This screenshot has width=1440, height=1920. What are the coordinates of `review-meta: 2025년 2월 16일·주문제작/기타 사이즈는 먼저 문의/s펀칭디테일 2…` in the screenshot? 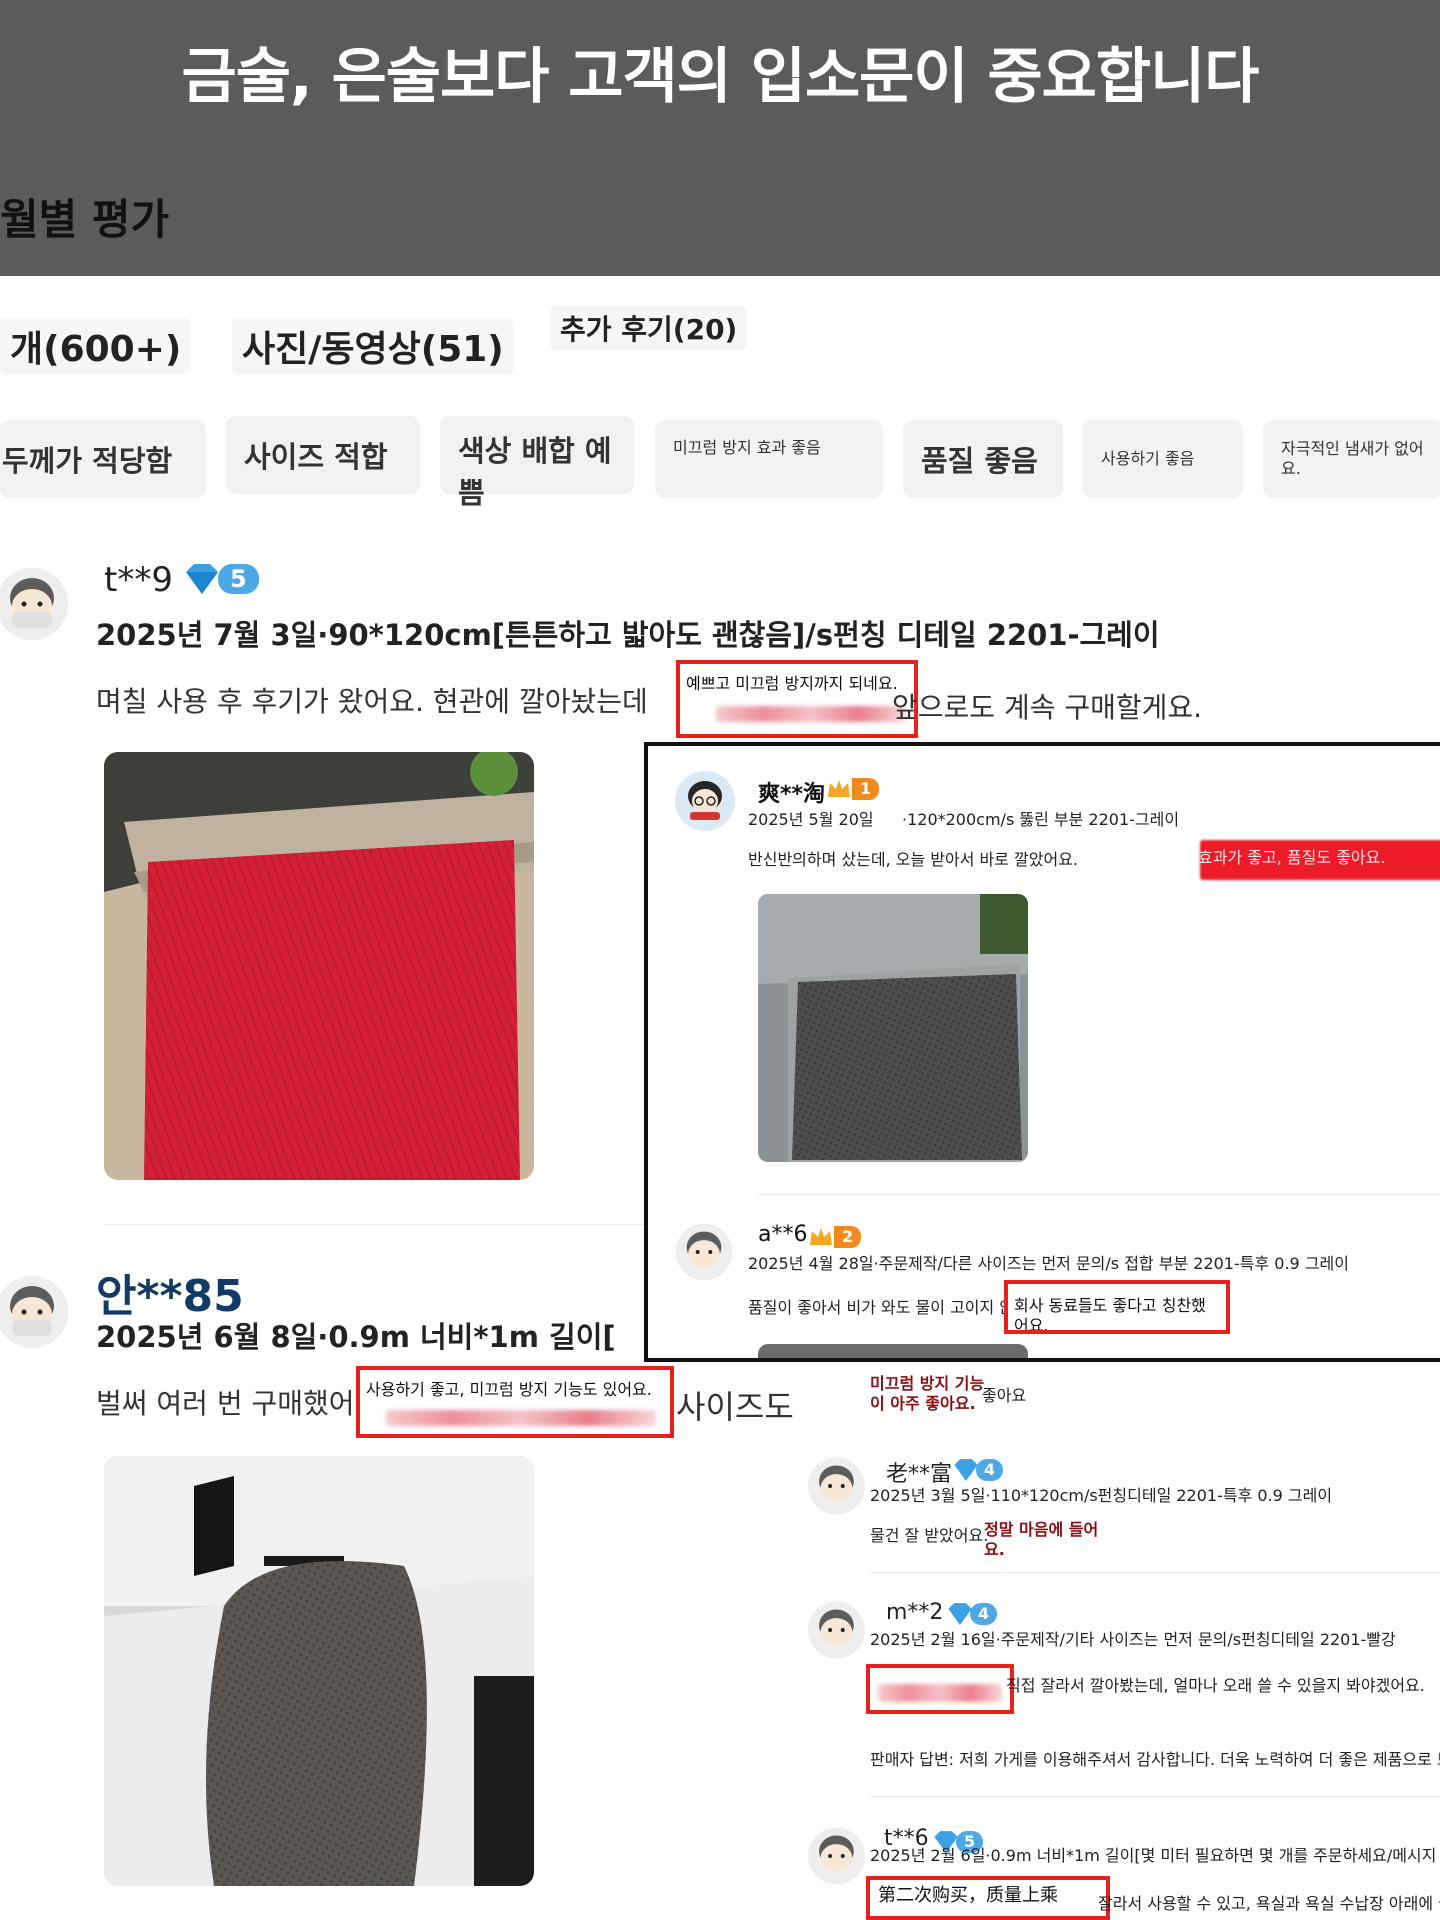 It's located at (1133, 1639).